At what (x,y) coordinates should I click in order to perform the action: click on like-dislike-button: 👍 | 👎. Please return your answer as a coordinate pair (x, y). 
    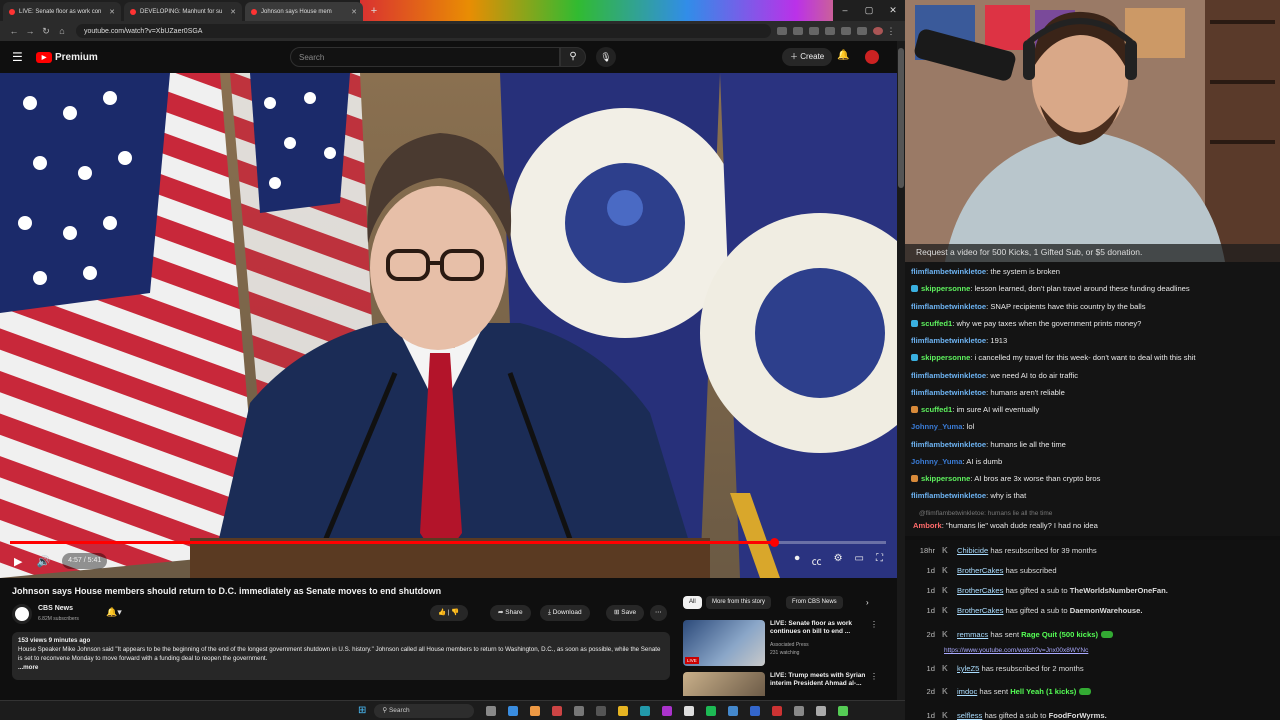
    Looking at the image, I should click on (449, 613).